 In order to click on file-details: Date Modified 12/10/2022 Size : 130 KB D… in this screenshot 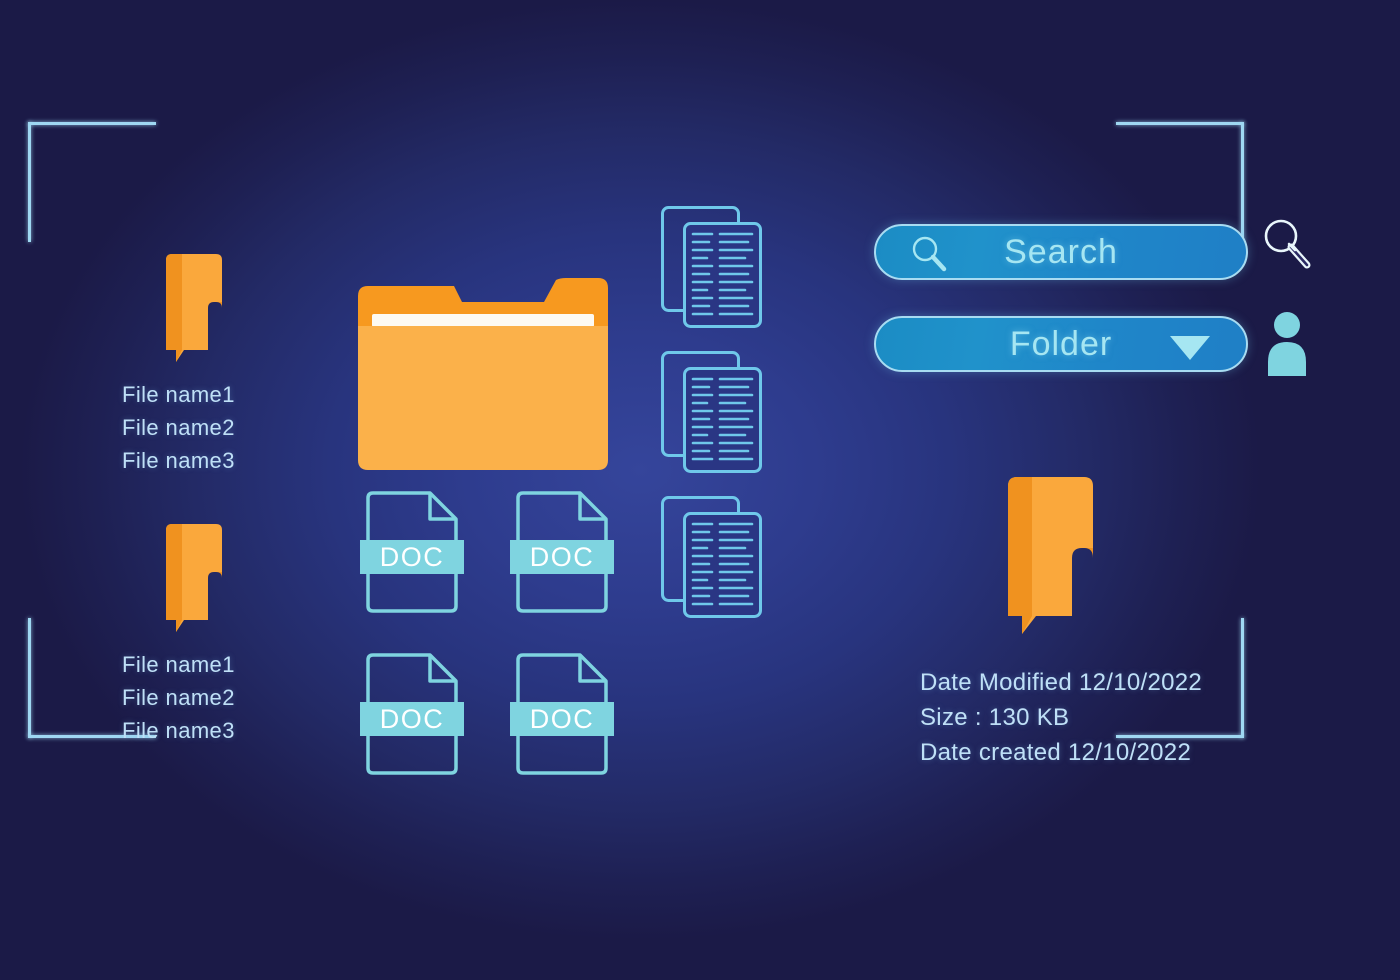, I will do `click(1061, 717)`.